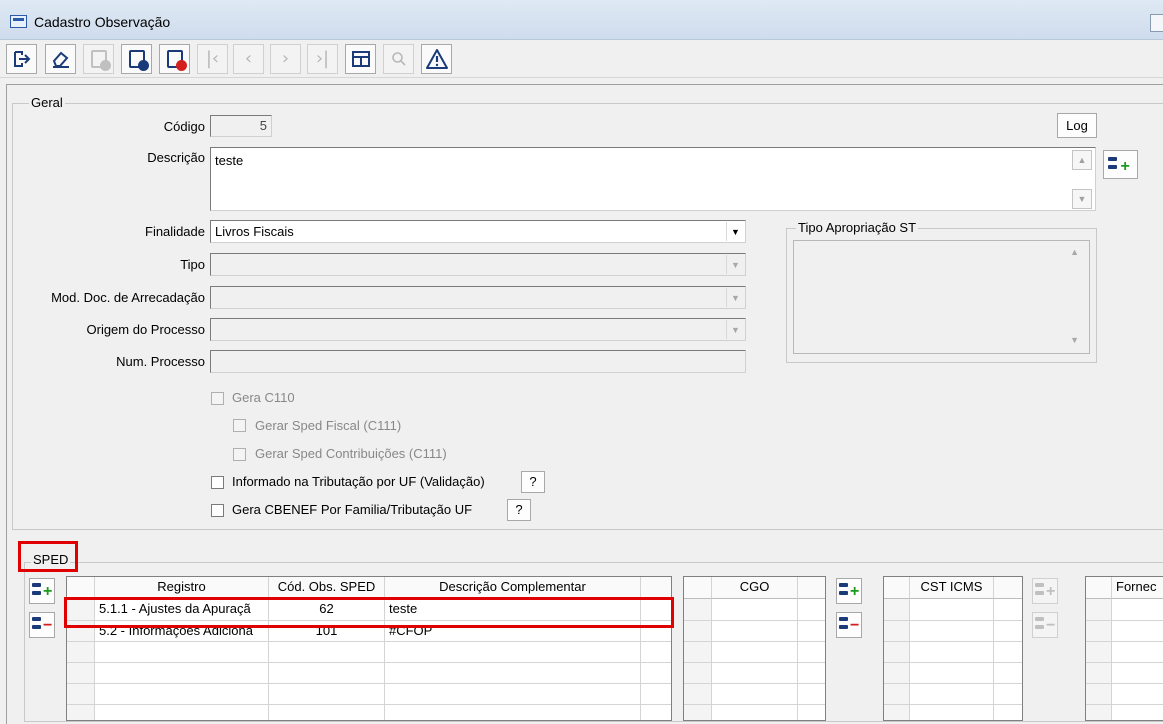 This screenshot has width=1163, height=724. Describe the element at coordinates (533, 482) in the screenshot. I see `informado-uf-help-button: ?` at that location.